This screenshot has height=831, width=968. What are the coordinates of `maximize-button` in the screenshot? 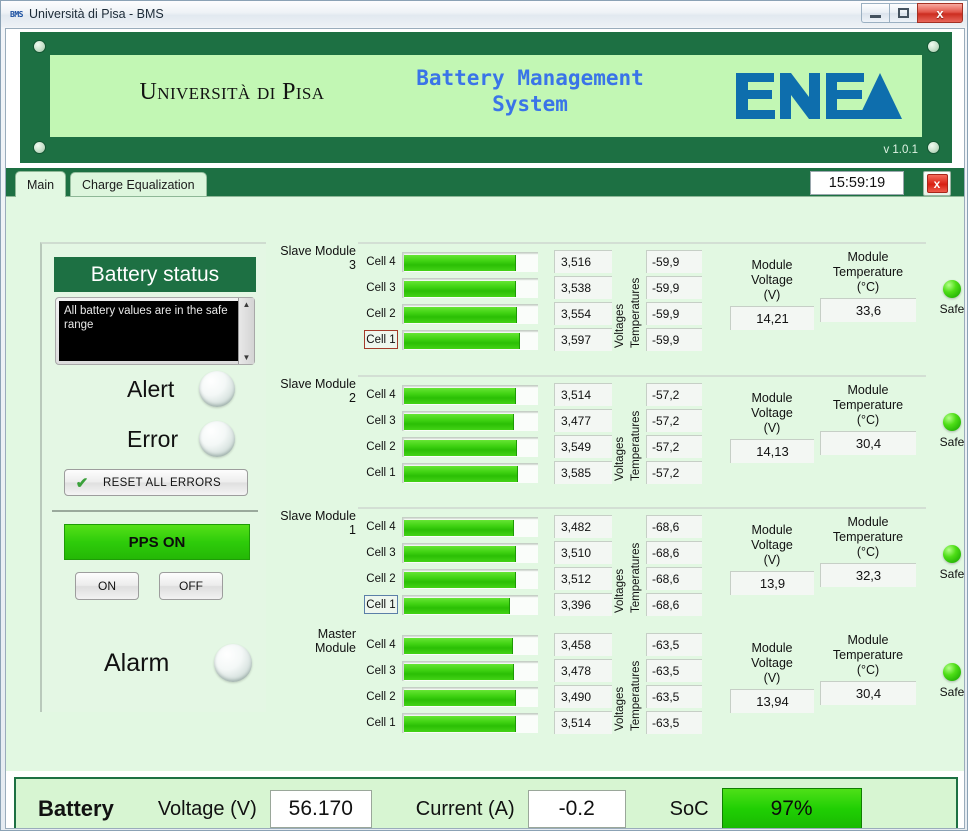 It's located at (903, 13).